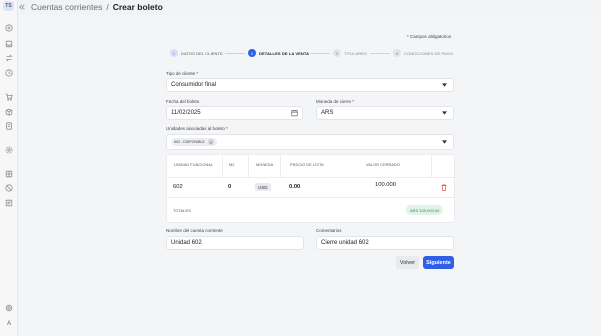  I want to click on comments-value: Cierre unidad 602, so click(345, 243).